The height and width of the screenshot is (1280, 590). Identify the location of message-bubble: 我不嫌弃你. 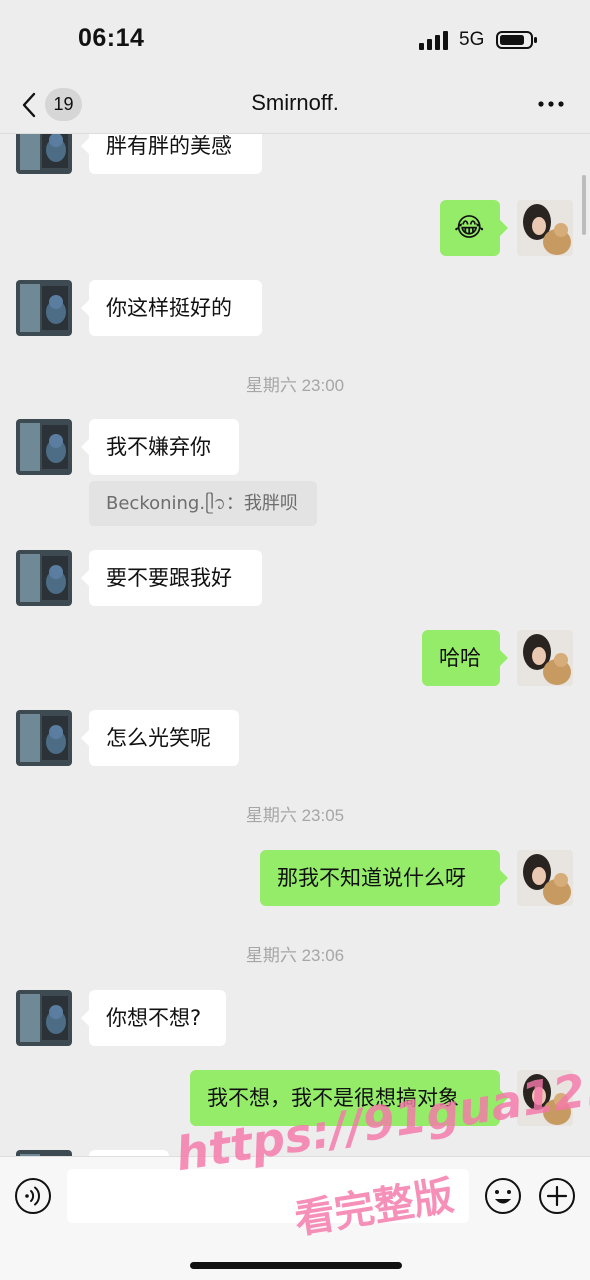
(160, 447).